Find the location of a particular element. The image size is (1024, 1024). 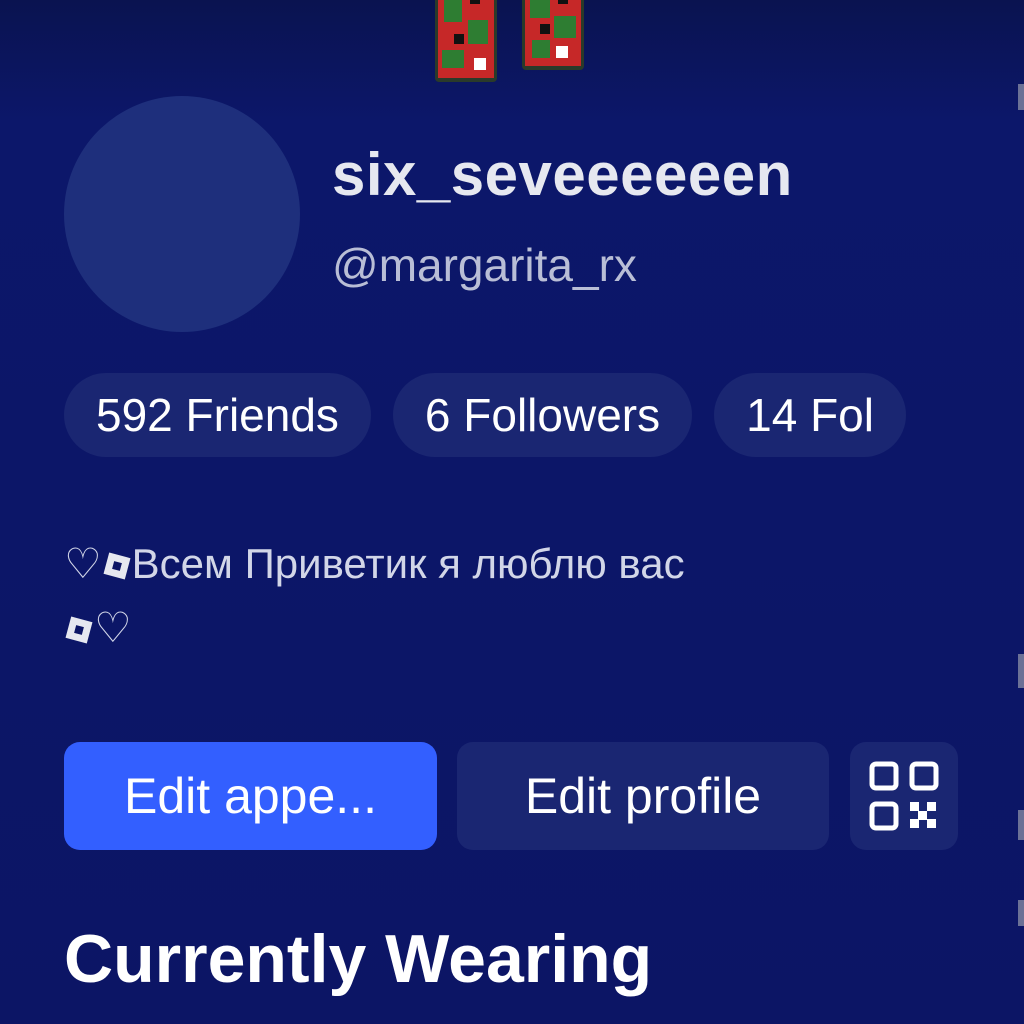

display-name: six_seveeeeeen is located at coordinates (562, 174).